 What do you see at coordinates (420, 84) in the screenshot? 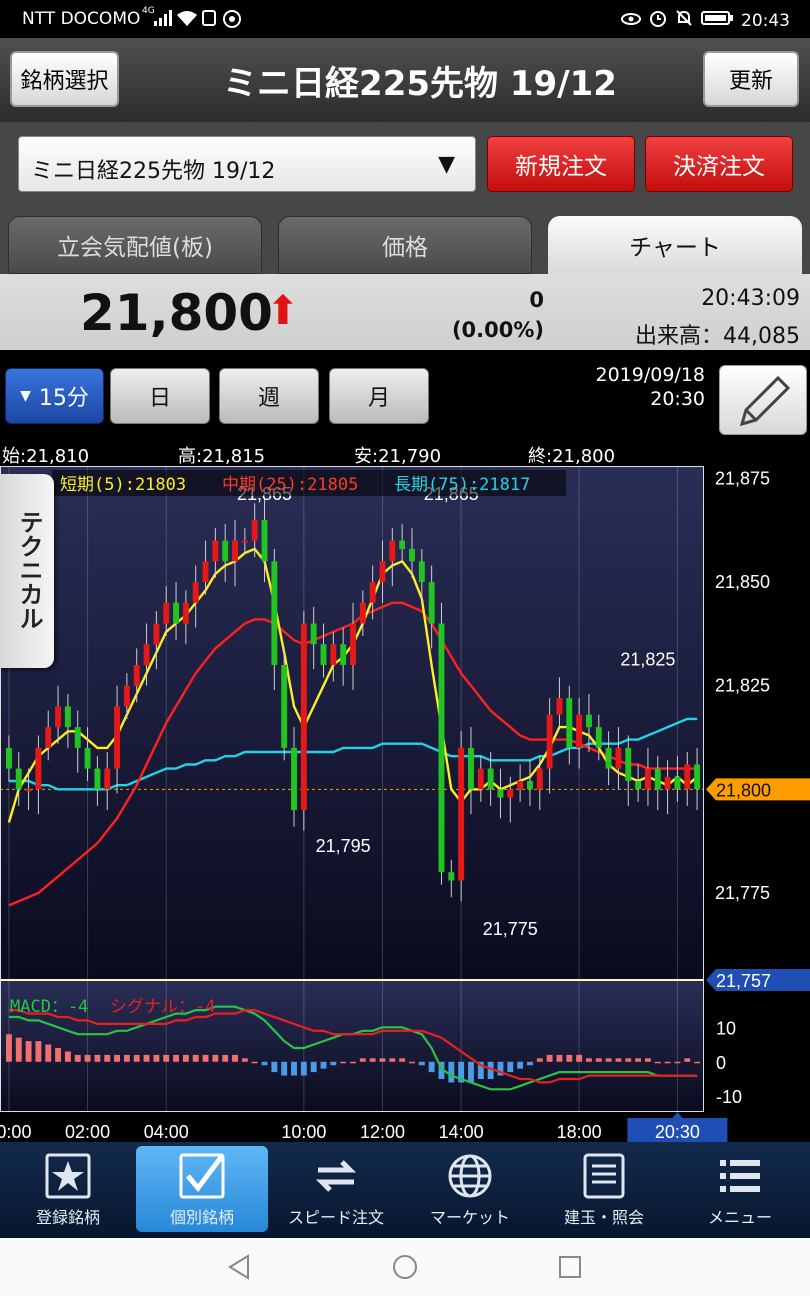
I see `page-title: ミニ日経225先物 19/12` at bounding box center [420, 84].